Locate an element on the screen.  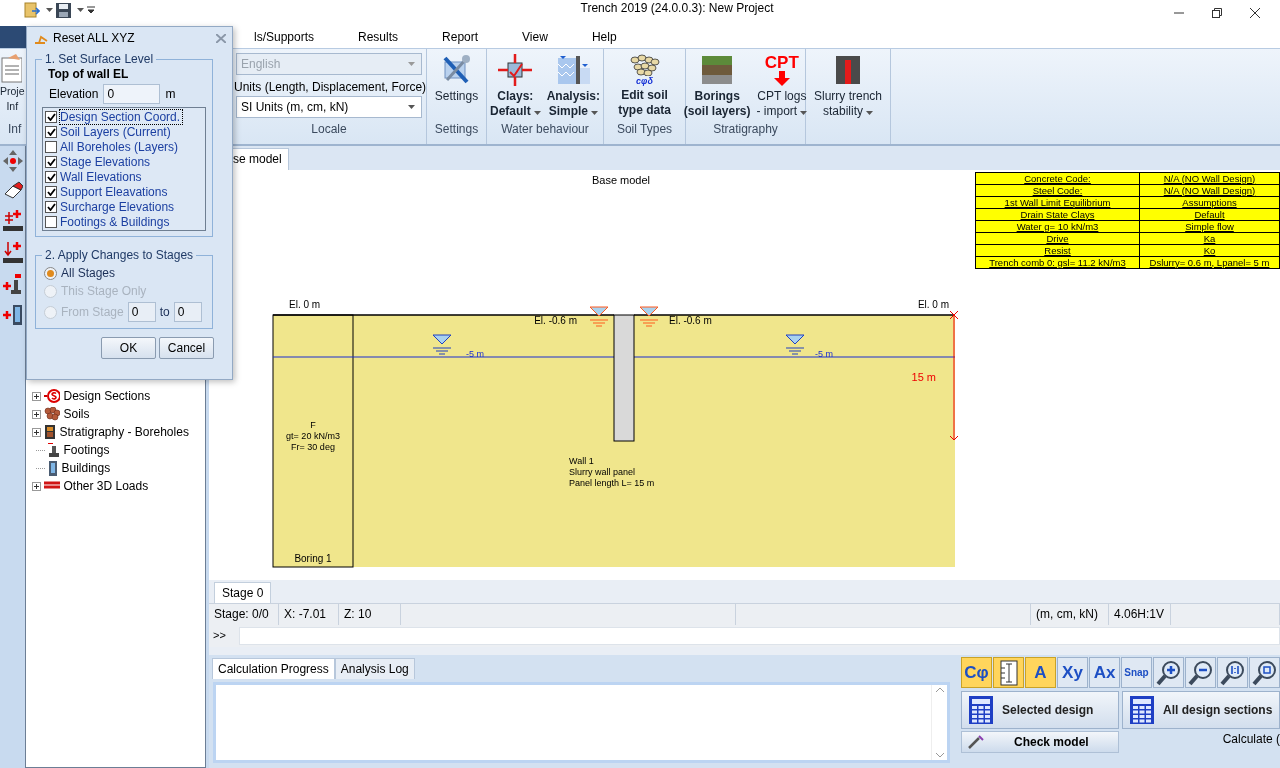
menu-tab: Help is located at coordinates (604, 37).